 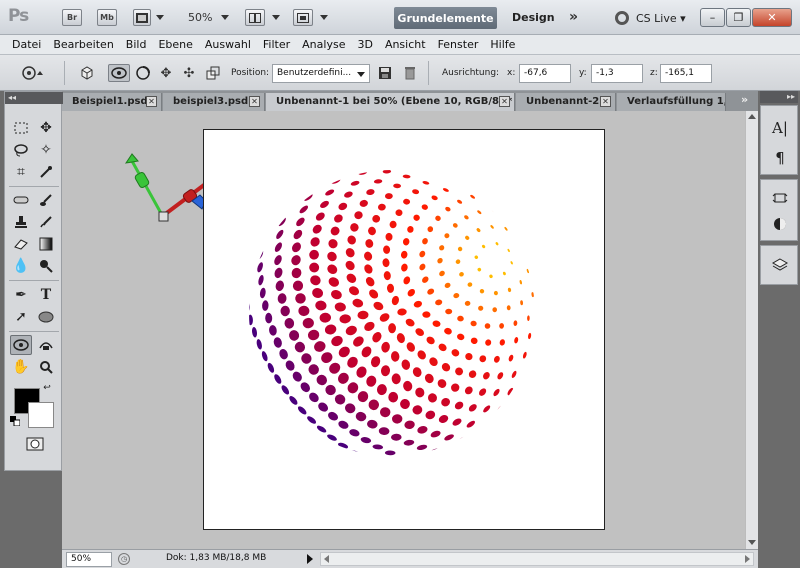 I want to click on 3d-scale-tool-icon, so click(x=213, y=73).